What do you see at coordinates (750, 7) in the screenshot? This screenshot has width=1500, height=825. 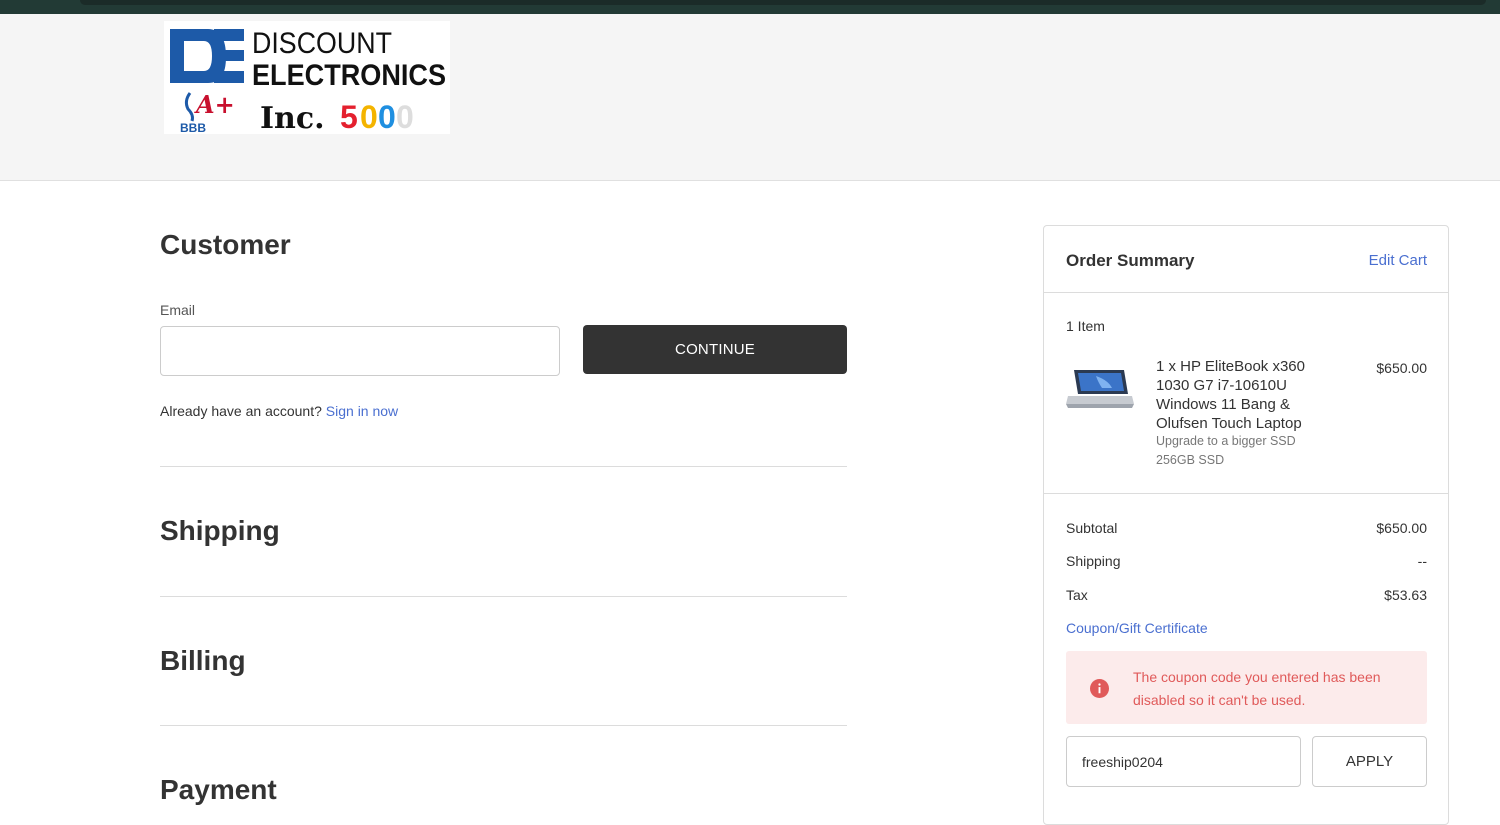 I see `top-bar` at bounding box center [750, 7].